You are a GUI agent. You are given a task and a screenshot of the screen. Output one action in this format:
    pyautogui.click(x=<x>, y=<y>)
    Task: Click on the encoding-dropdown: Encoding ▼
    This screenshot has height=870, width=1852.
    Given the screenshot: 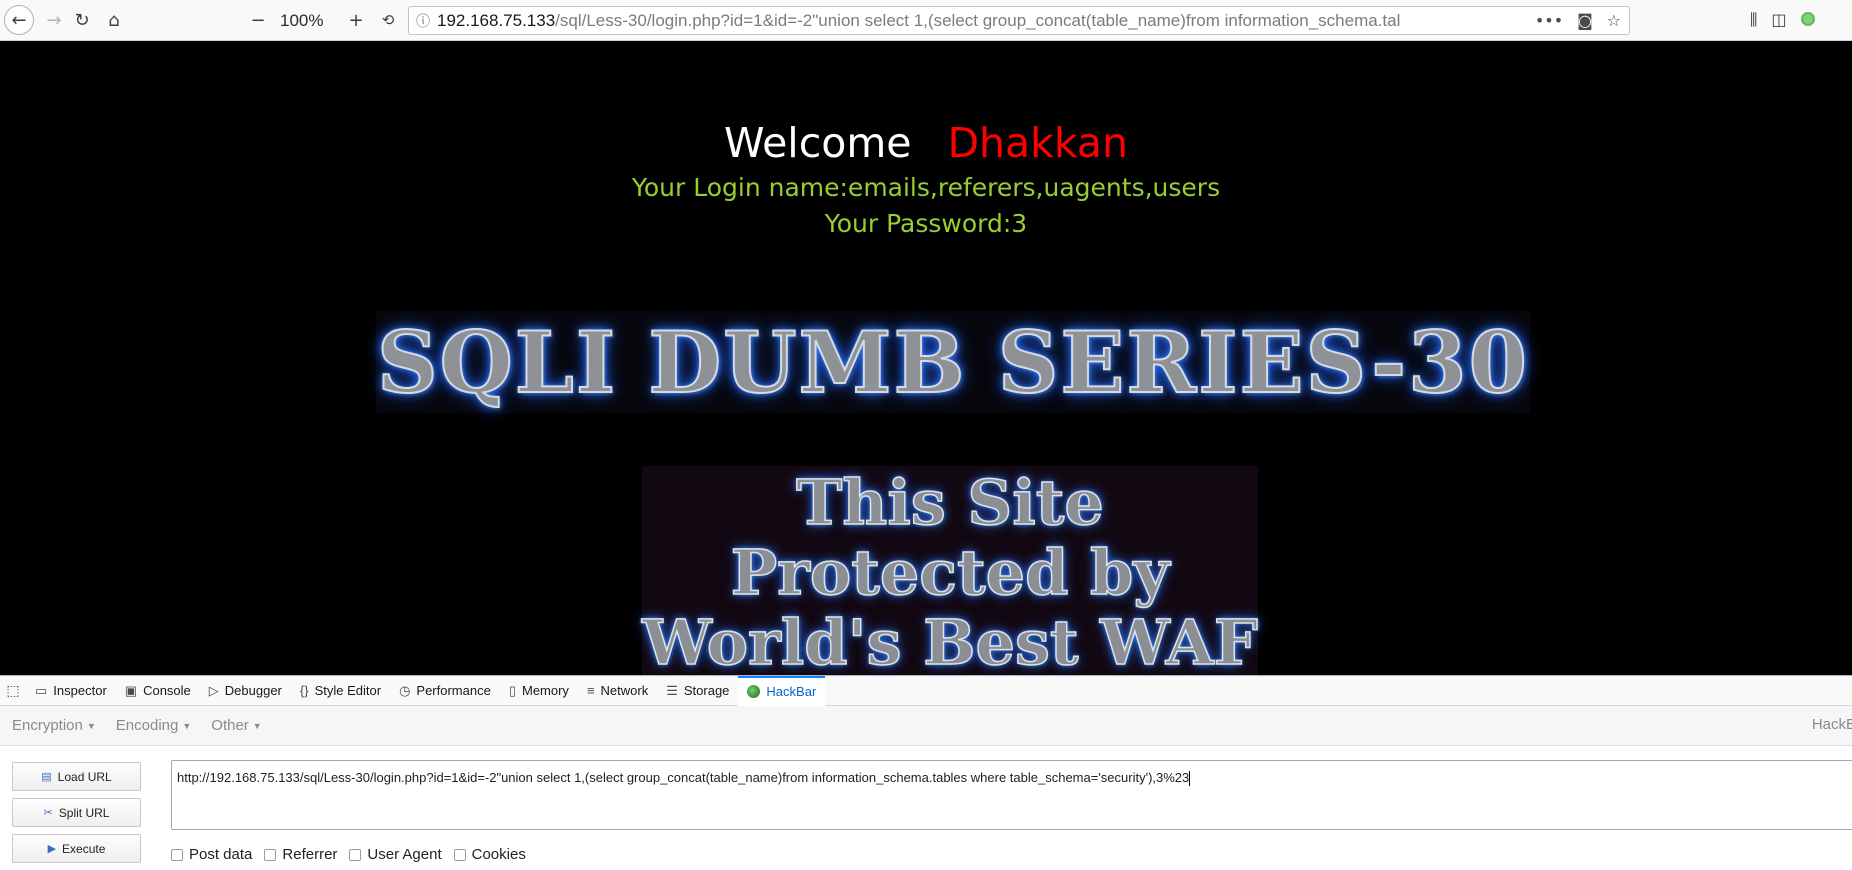 What is the action you would take?
    pyautogui.click(x=153, y=725)
    